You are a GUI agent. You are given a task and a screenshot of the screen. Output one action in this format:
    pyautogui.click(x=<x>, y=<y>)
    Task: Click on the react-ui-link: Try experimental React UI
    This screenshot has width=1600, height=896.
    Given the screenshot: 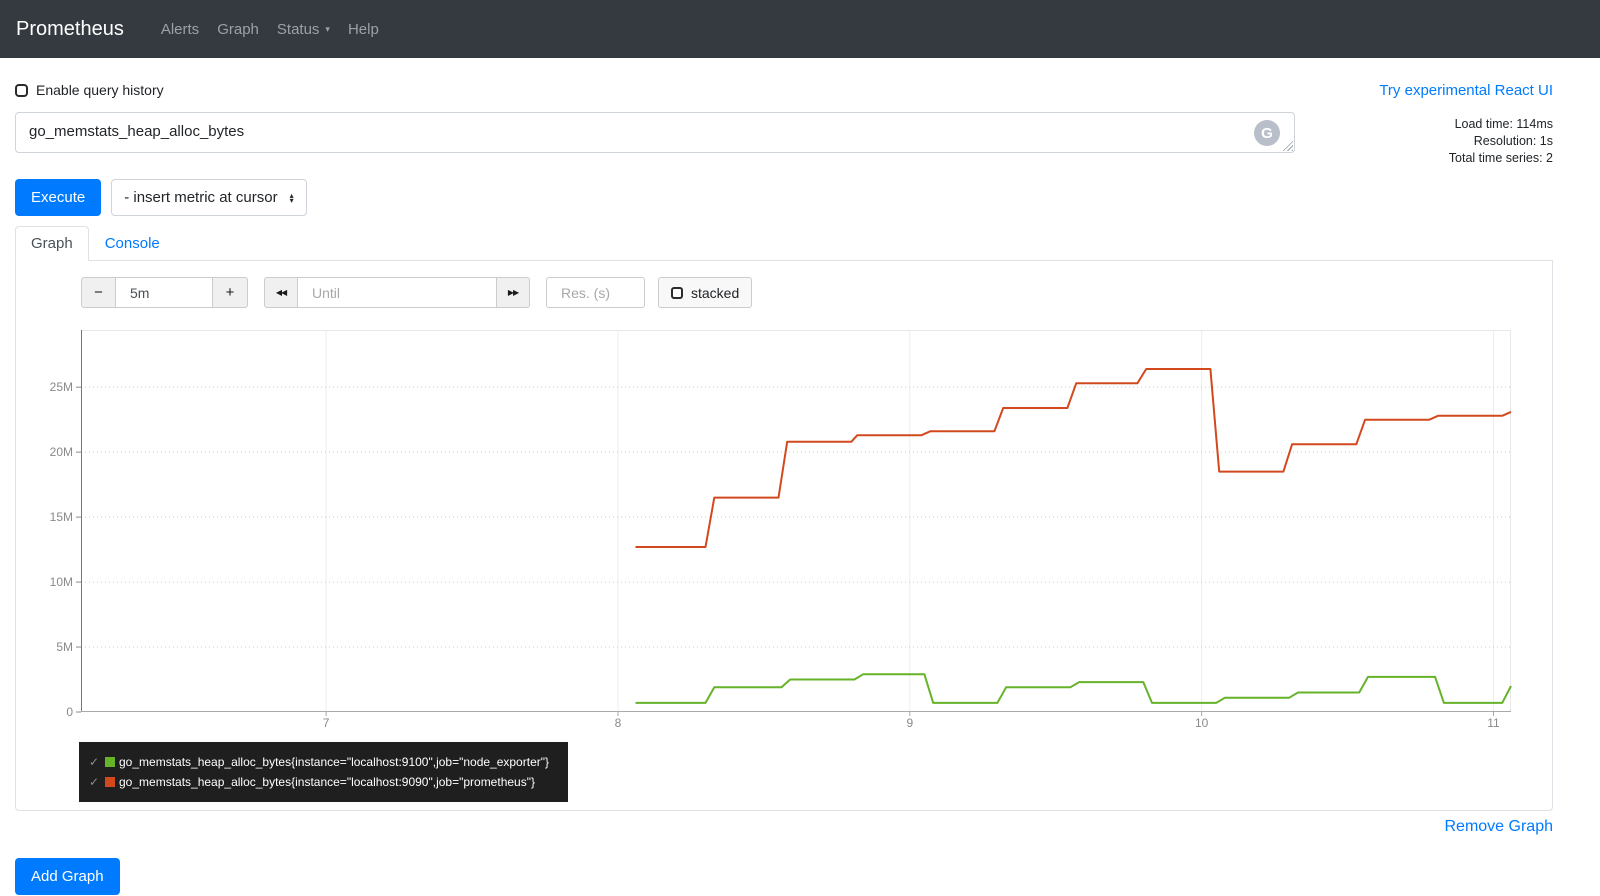 What is the action you would take?
    pyautogui.click(x=1466, y=90)
    